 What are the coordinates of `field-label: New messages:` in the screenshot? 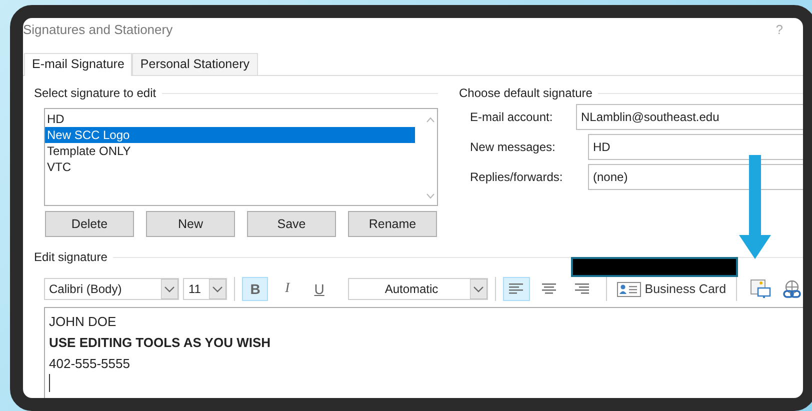 It's located at (513, 147).